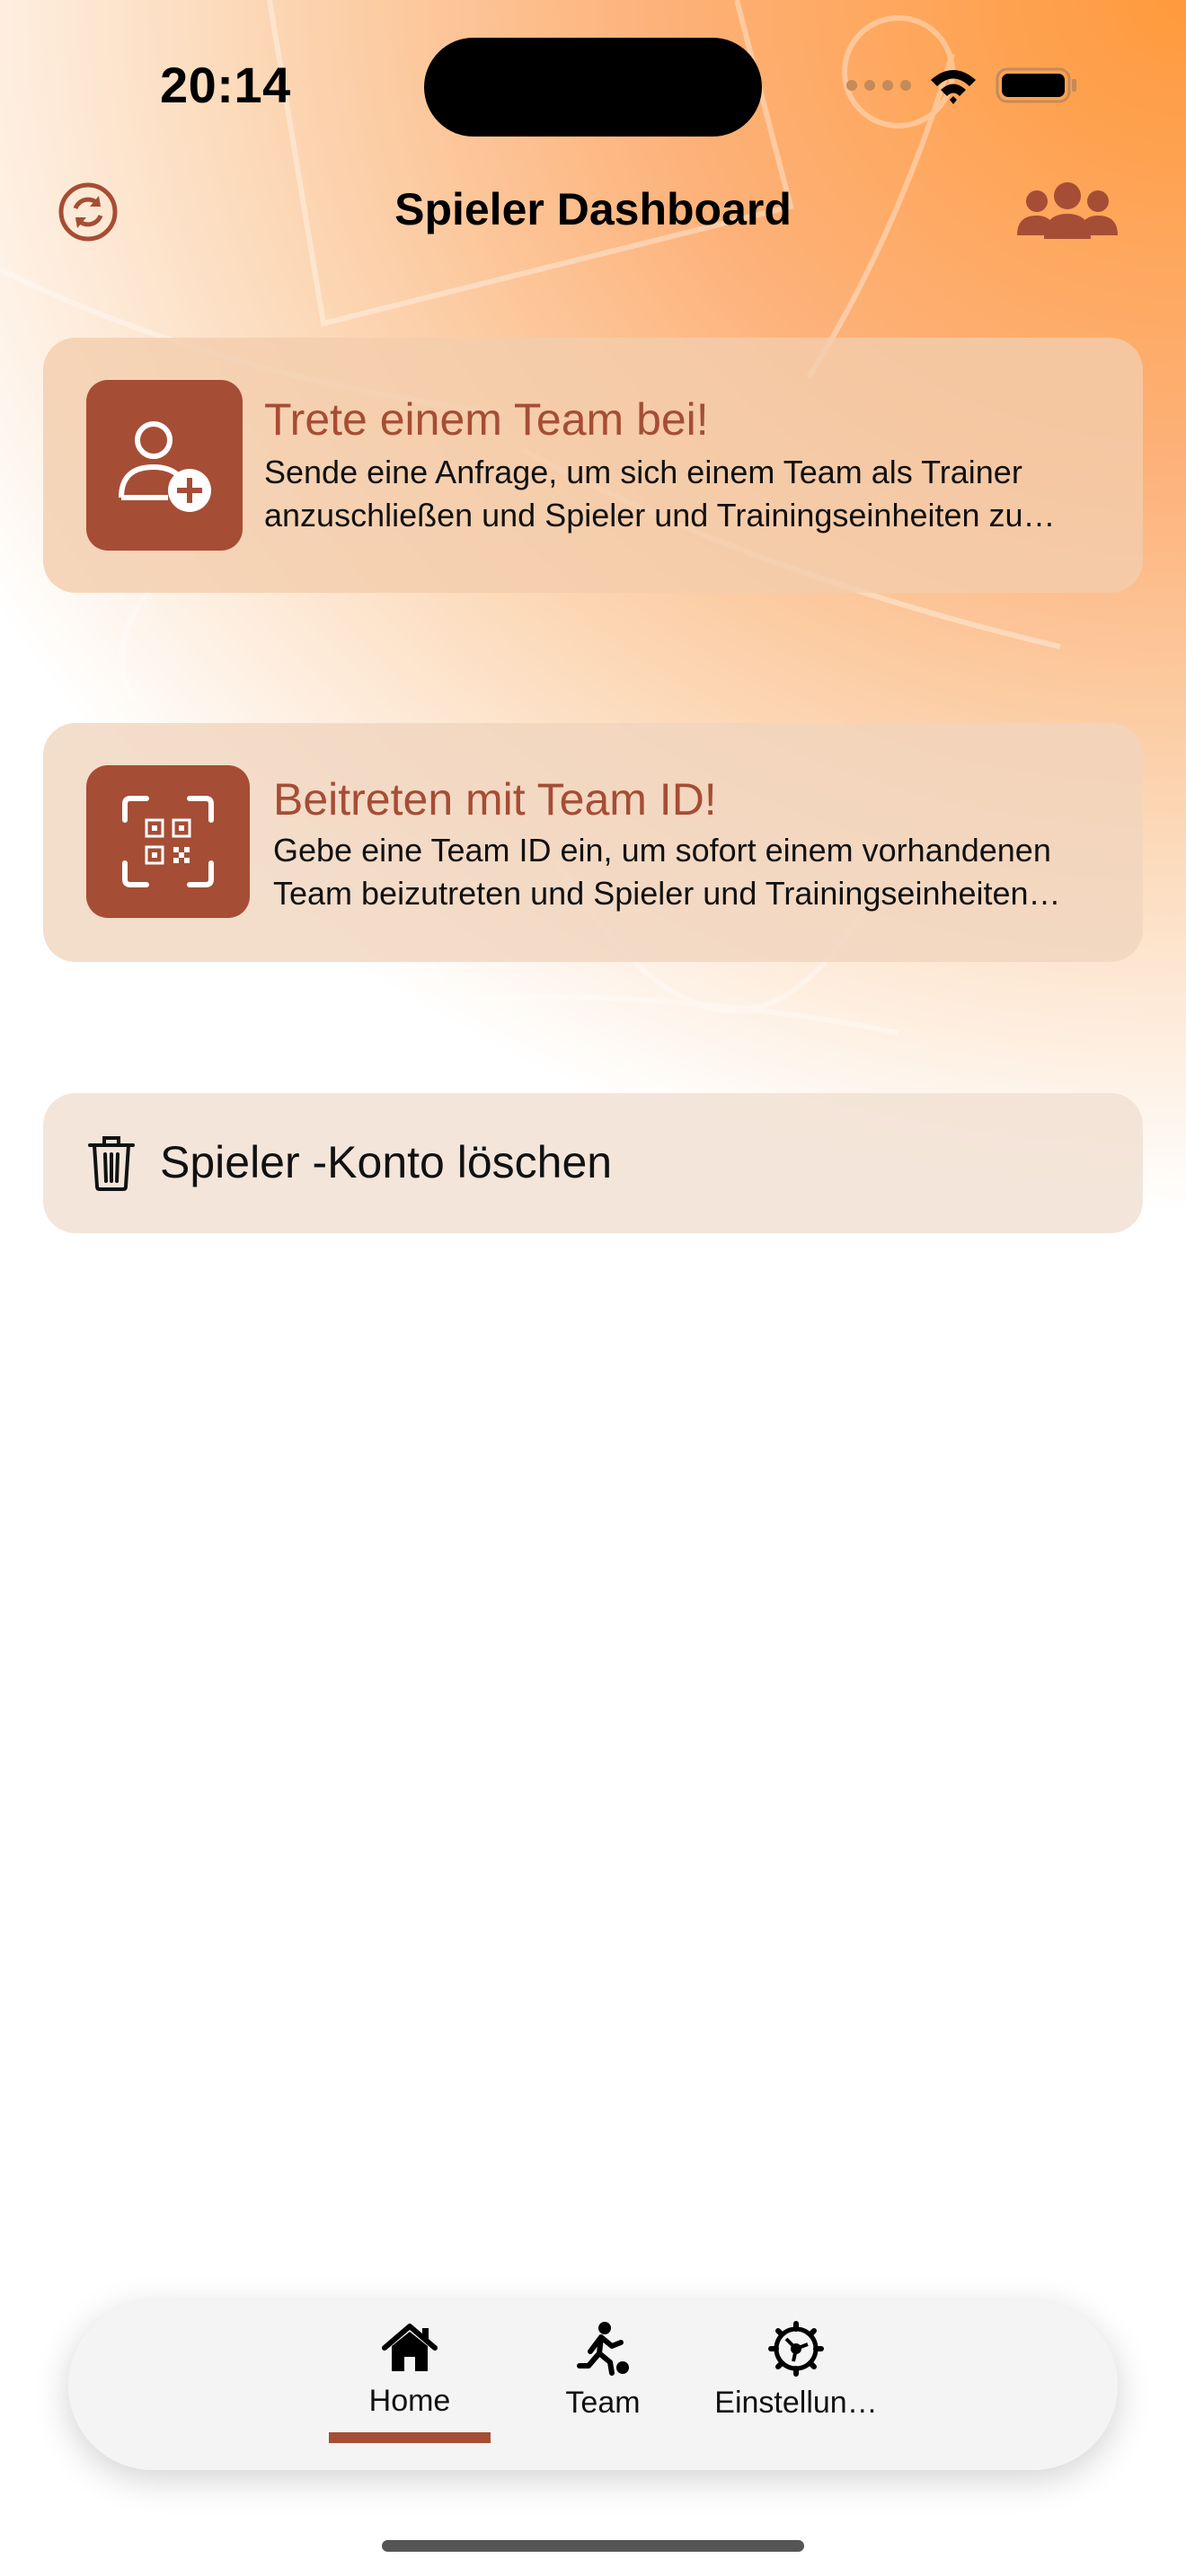 This screenshot has width=1186, height=2576. Describe the element at coordinates (603, 2403) in the screenshot. I see `tab-team-label: Team` at that location.